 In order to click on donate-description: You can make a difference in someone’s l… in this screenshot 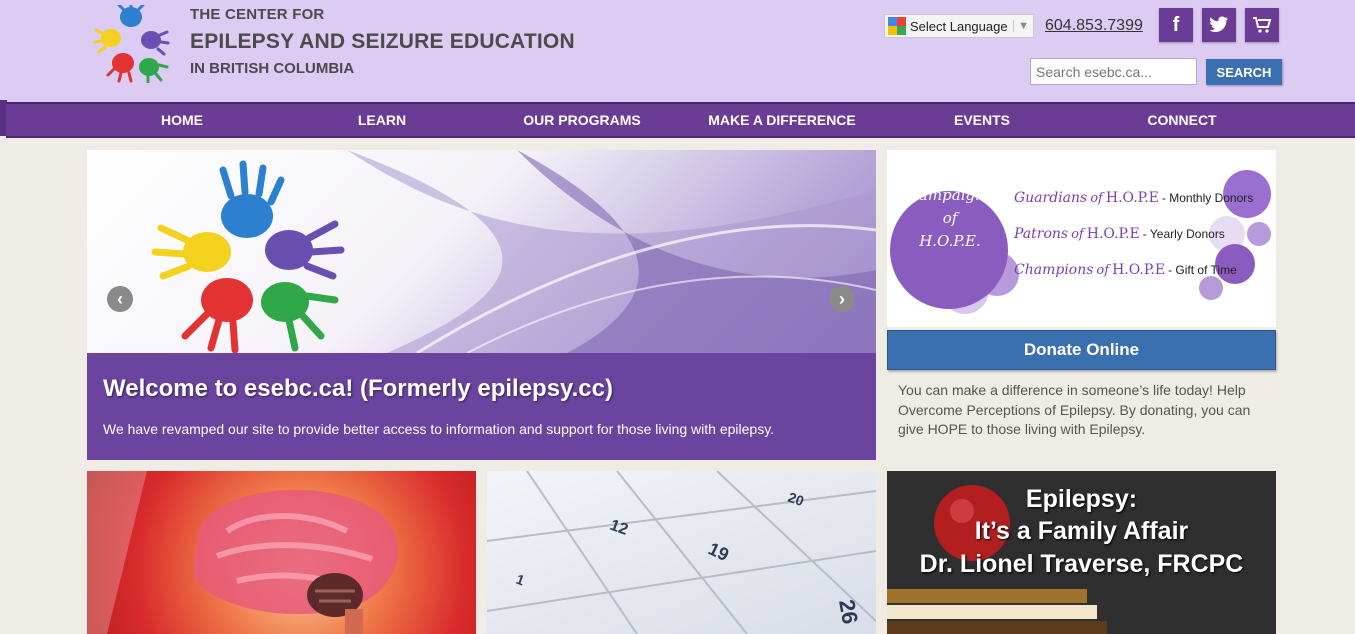, I will do `click(1074, 409)`.